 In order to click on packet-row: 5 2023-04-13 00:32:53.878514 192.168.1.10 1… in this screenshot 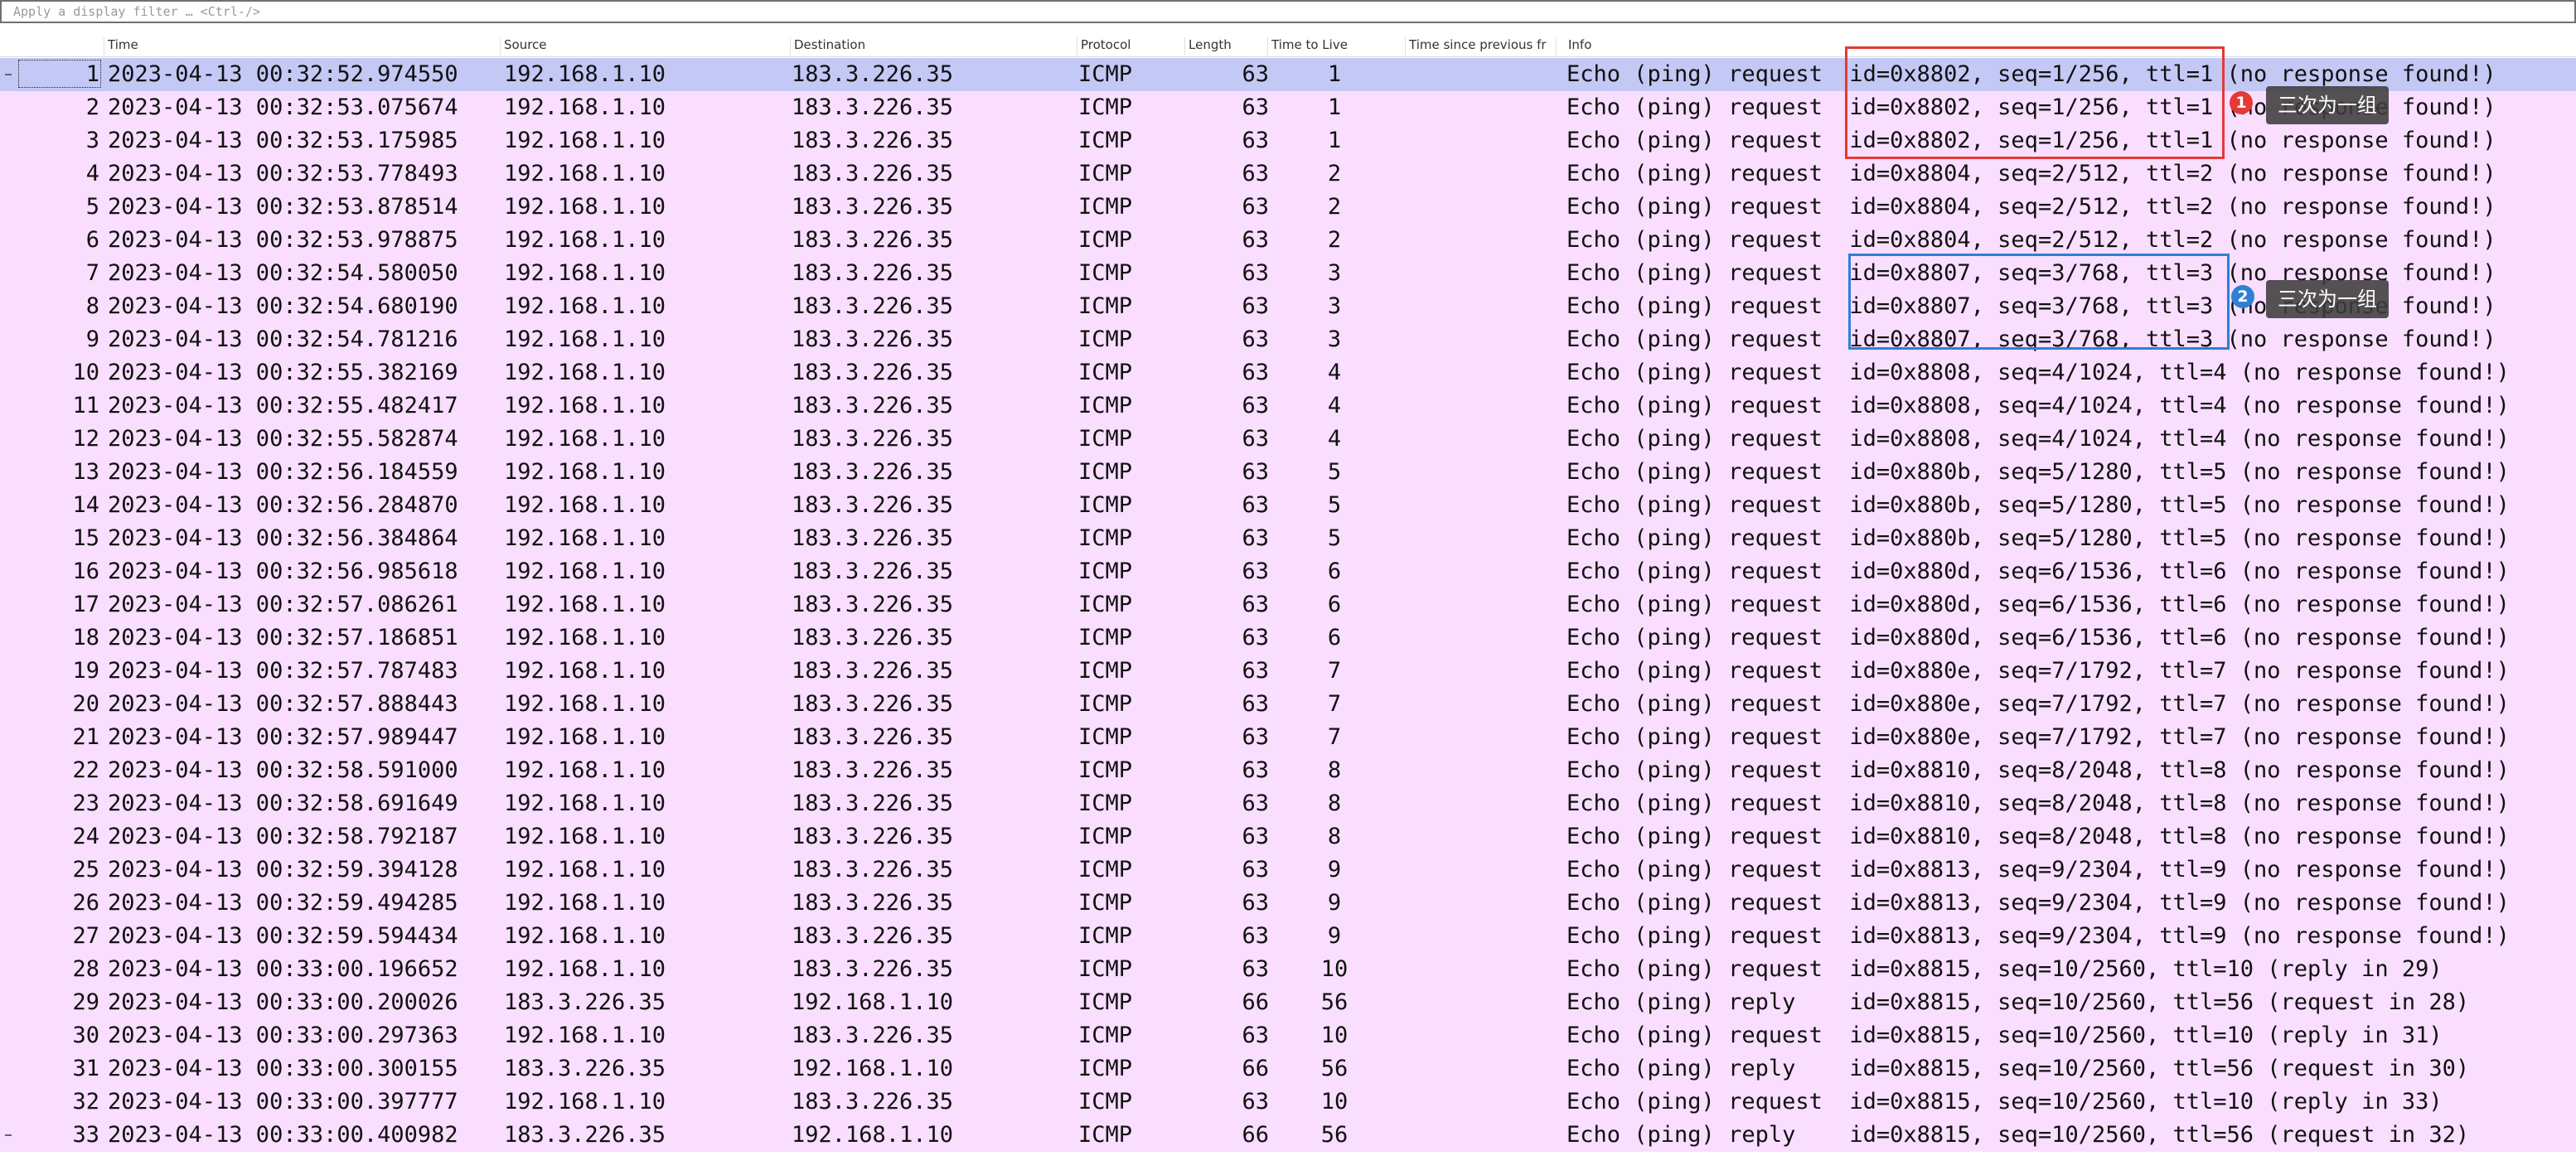, I will do `click(1288, 208)`.